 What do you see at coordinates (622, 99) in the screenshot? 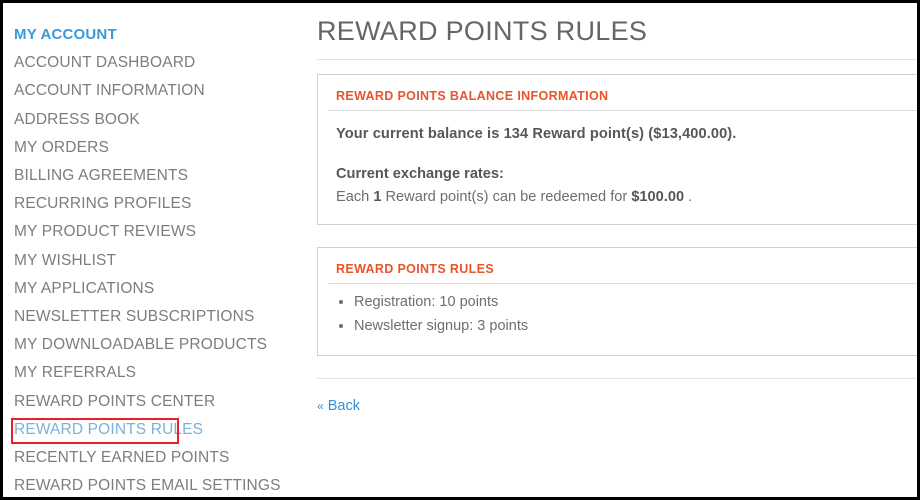
I see `balance-panel-header: REWARD POINTS BALANCE INFORMATION` at bounding box center [622, 99].